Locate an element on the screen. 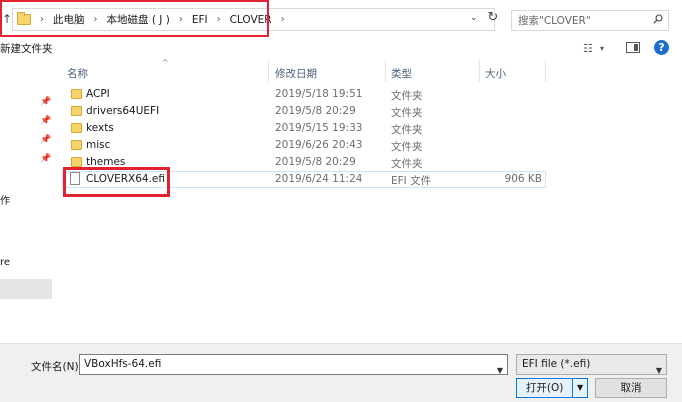  help-icon: ? is located at coordinates (661, 47).